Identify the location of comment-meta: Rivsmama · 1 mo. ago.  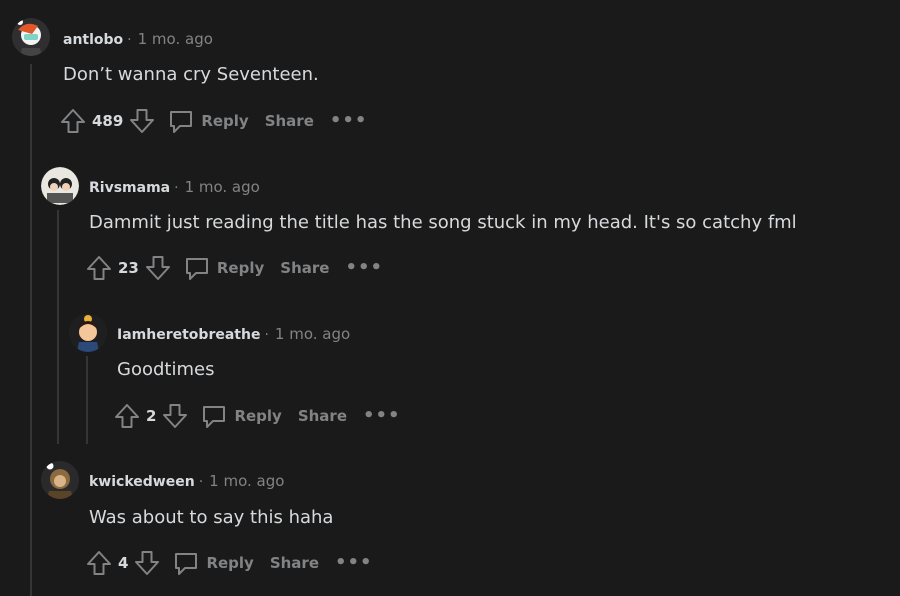
(174, 187).